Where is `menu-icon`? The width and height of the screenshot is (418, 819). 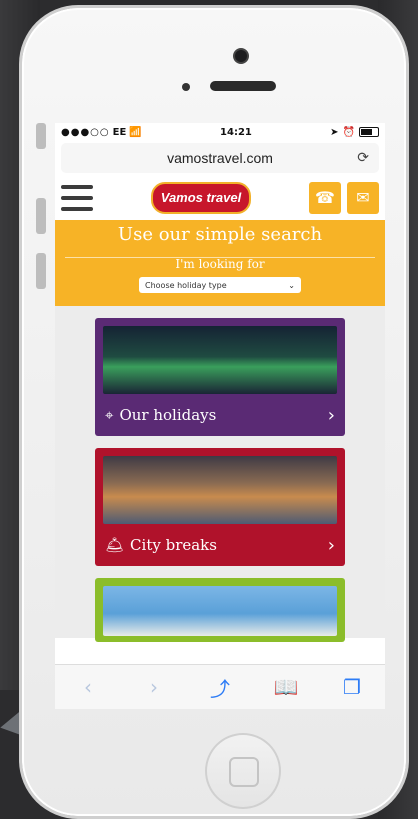 menu-icon is located at coordinates (77, 197).